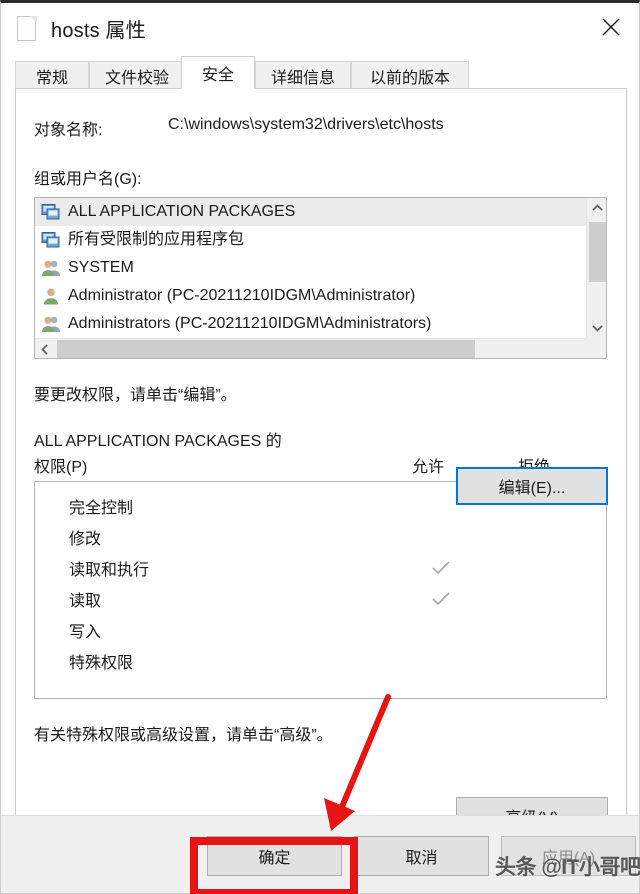 The height and width of the screenshot is (894, 640). What do you see at coordinates (596, 348) in the screenshot?
I see `scrollbar-corner` at bounding box center [596, 348].